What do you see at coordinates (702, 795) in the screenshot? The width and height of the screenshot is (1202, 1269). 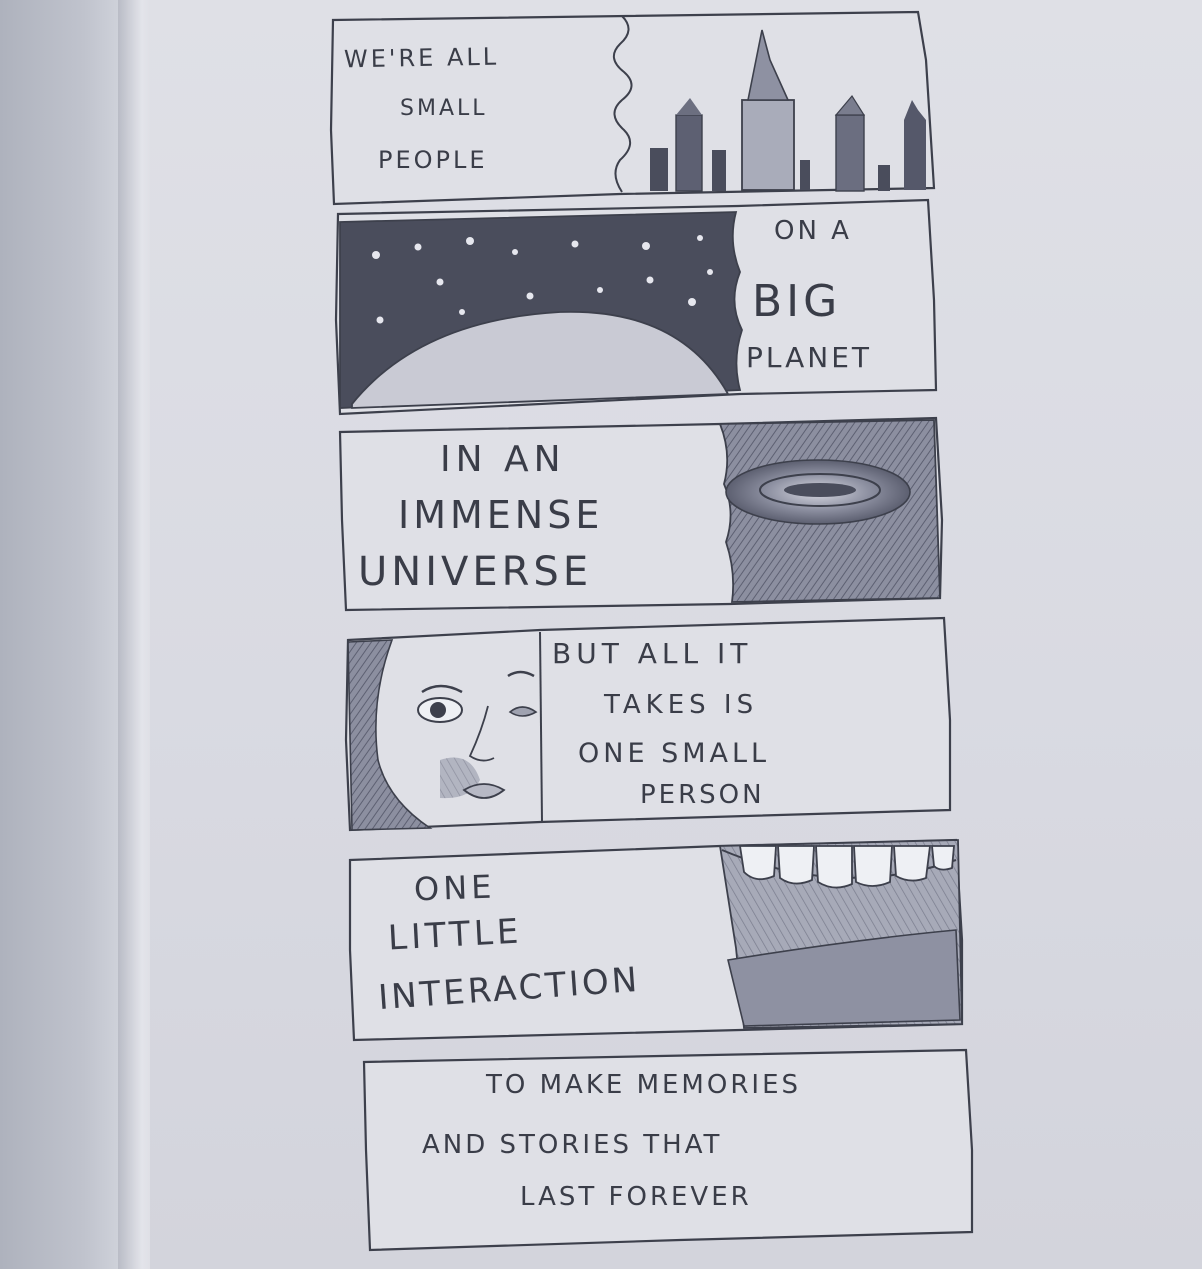 I see `panel-4-caption-line-4: PERSON` at bounding box center [702, 795].